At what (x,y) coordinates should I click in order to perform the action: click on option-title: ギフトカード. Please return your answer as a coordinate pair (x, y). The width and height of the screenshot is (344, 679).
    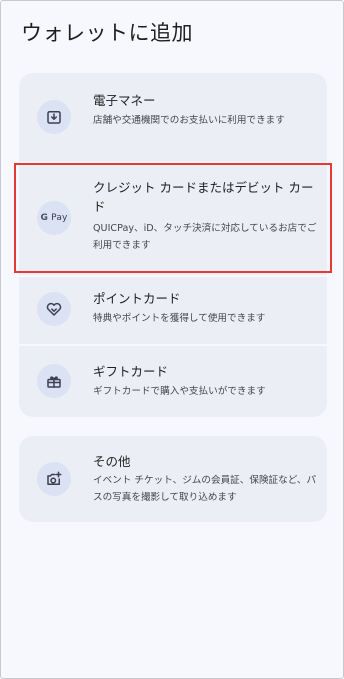
    Looking at the image, I should click on (131, 371).